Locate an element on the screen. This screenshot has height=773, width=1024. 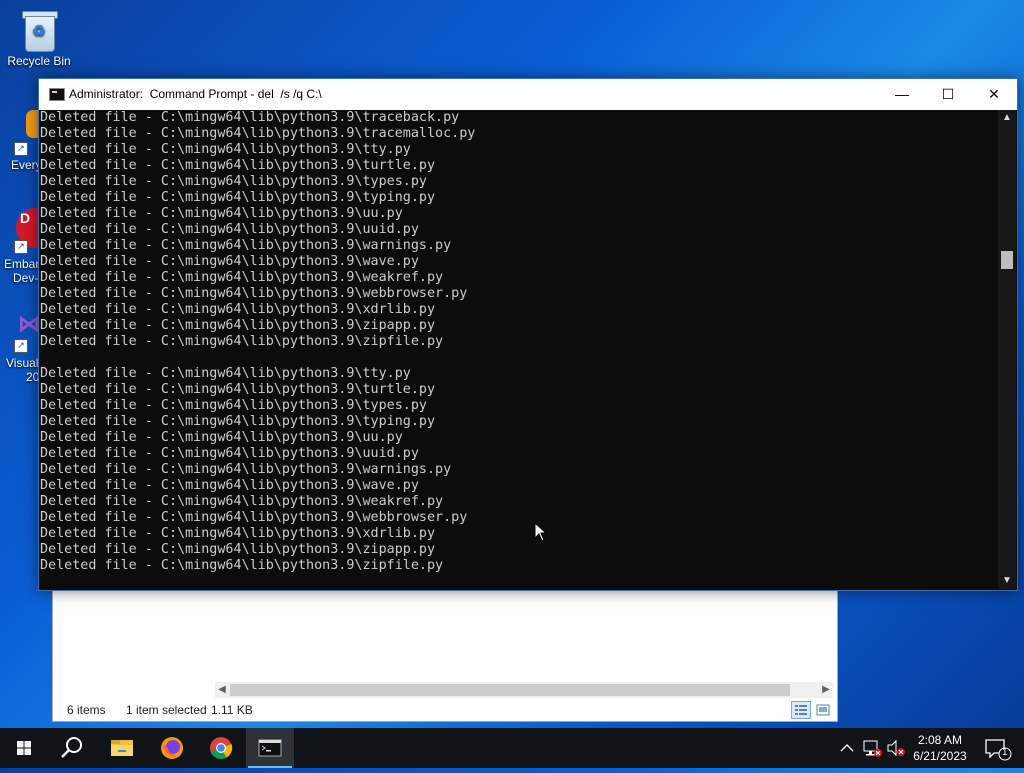
network-icon is located at coordinates (872, 748).